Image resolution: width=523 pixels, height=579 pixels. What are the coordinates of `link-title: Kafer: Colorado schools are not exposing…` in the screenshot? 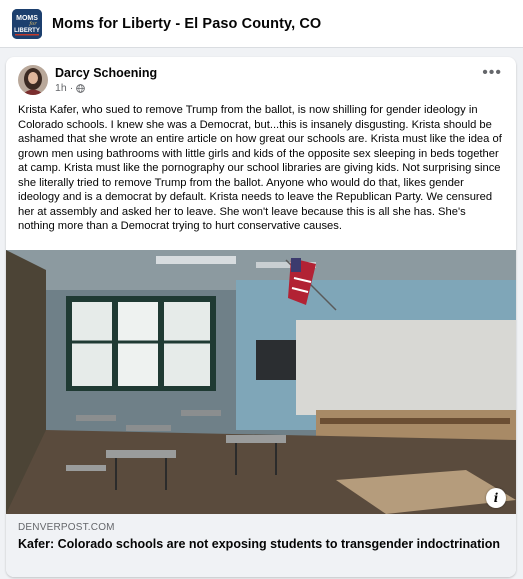 It's located at (261, 544).